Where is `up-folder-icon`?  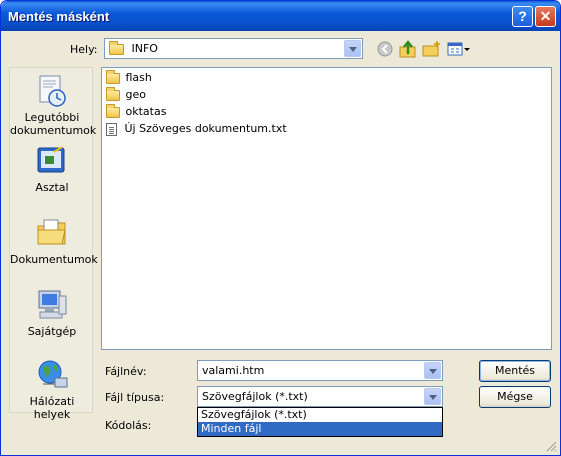
up-folder-icon is located at coordinates (408, 49).